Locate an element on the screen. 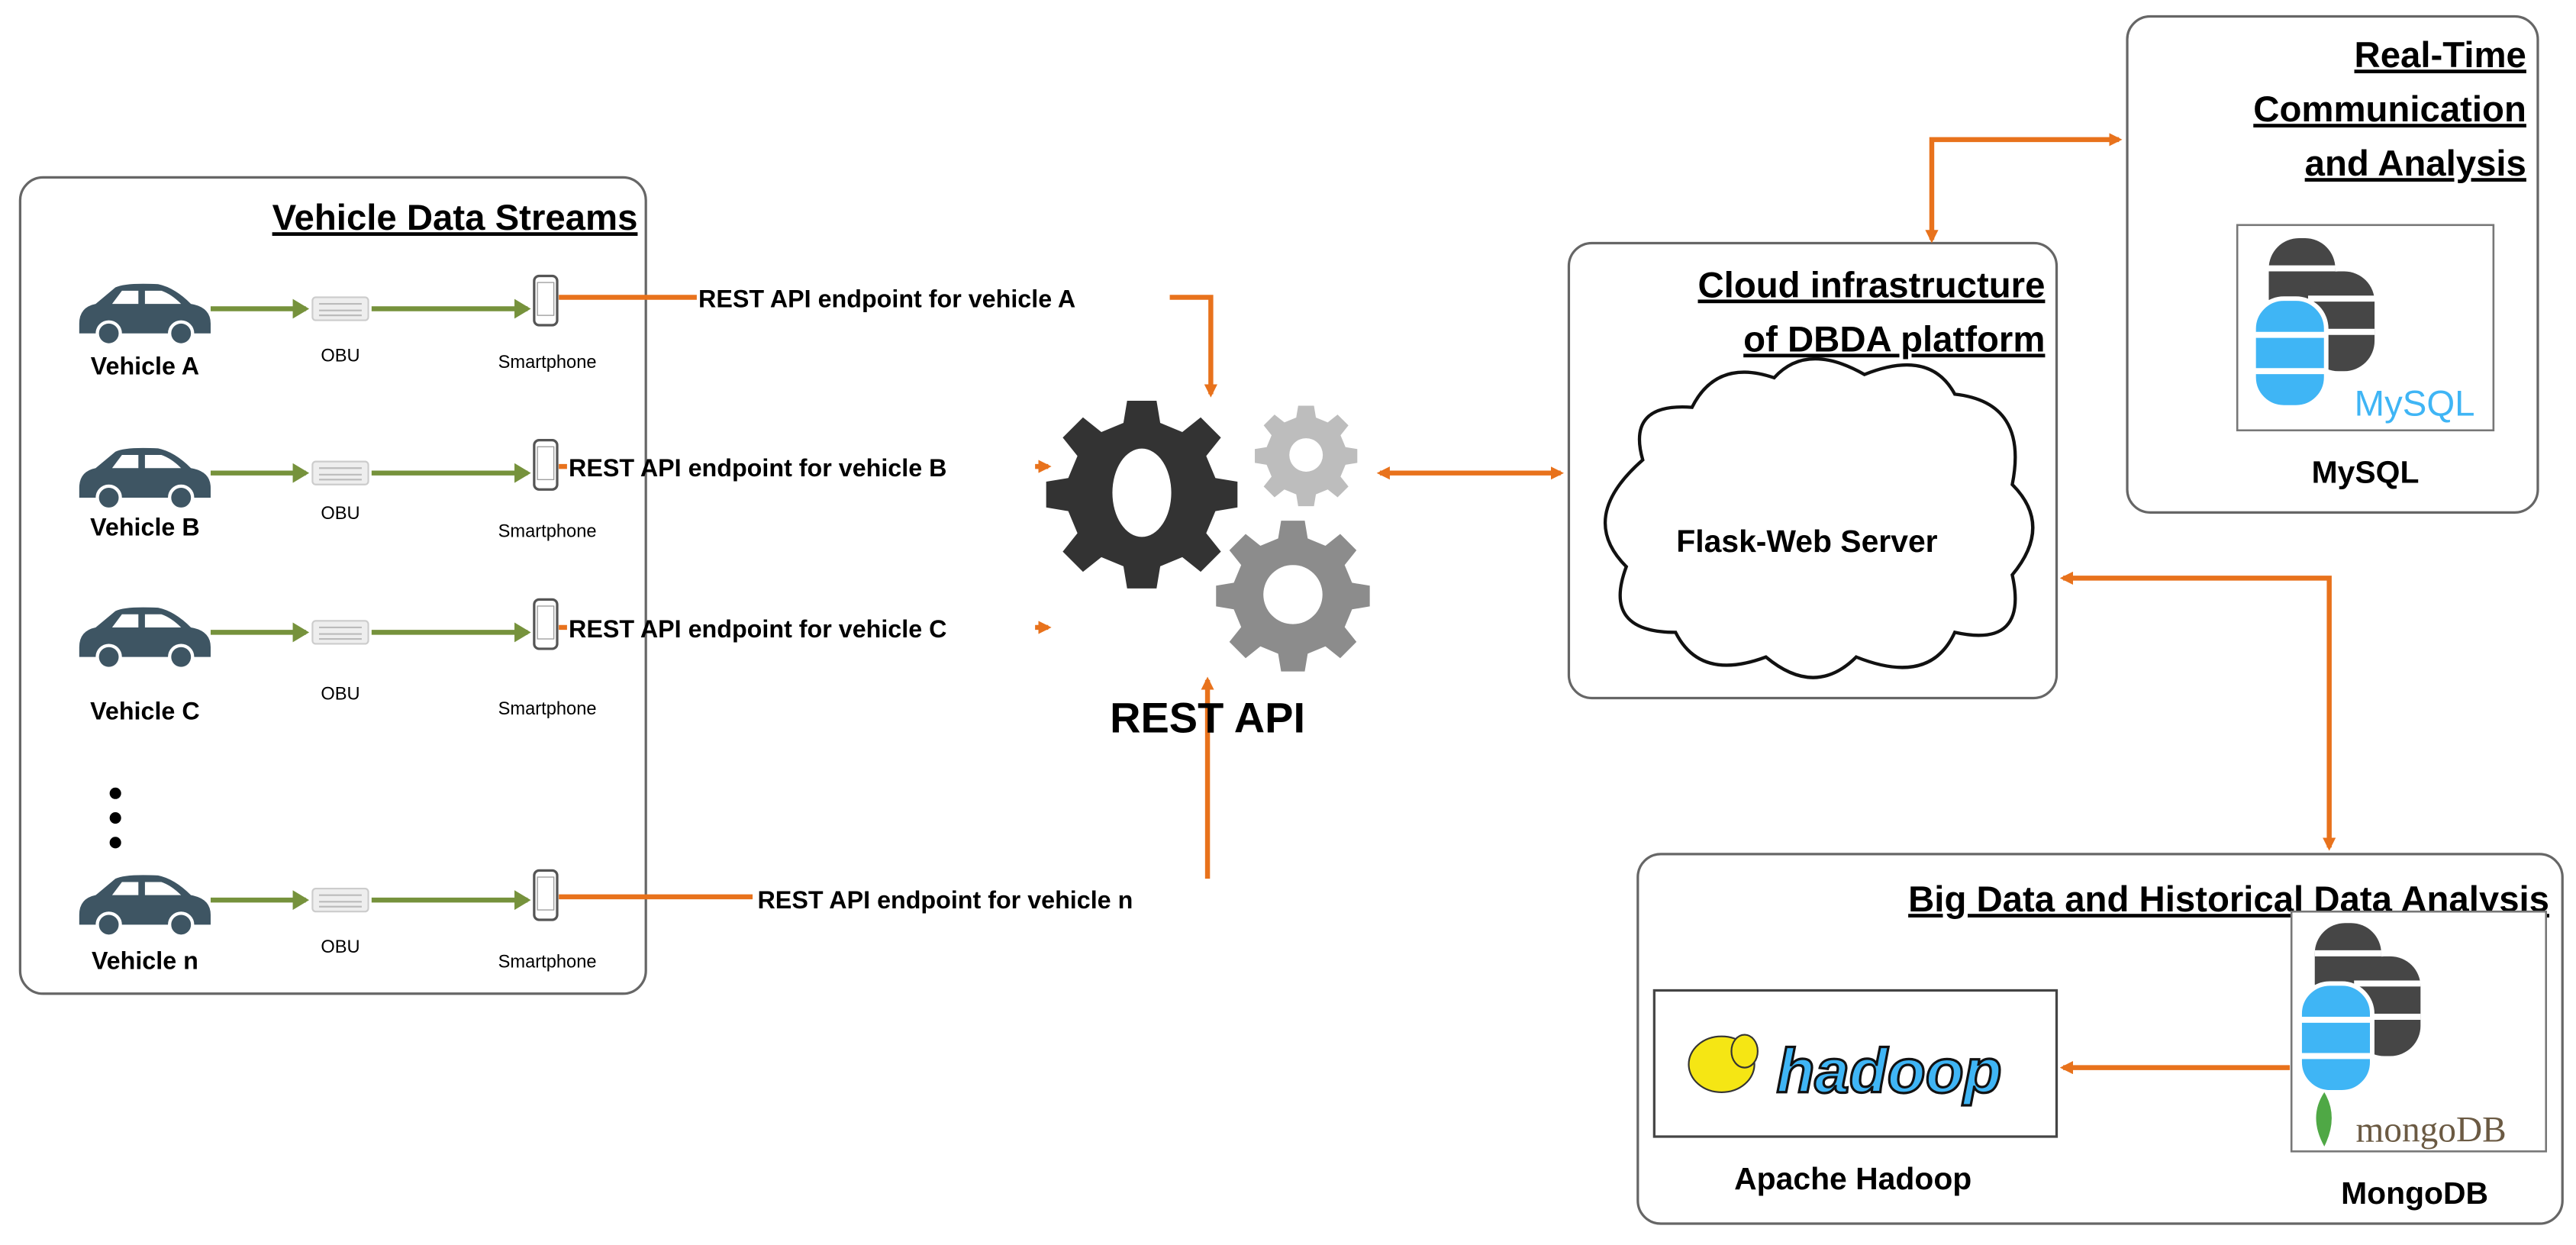 This screenshot has width=2576, height=1245. hadoop-label: Apache Hadoop is located at coordinates (1853, 1178).